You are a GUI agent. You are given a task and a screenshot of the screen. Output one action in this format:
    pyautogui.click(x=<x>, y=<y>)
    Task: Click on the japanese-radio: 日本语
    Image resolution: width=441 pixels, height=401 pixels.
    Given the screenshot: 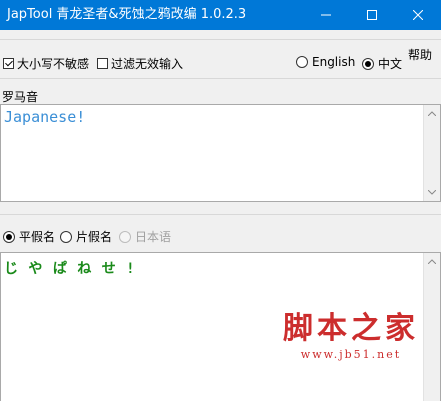 What is the action you would take?
    pyautogui.click(x=145, y=236)
    